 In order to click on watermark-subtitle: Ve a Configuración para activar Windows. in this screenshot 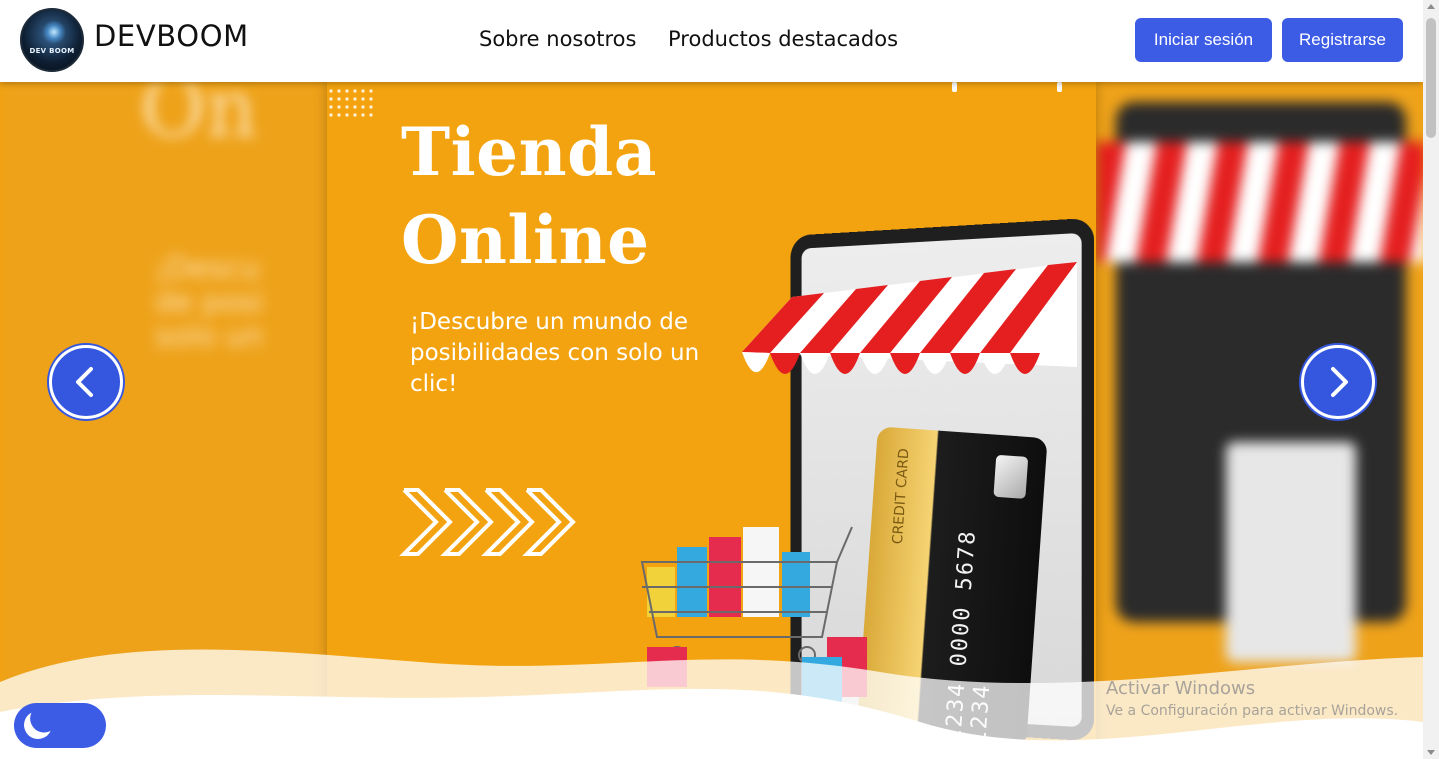, I will do `click(1252, 711)`.